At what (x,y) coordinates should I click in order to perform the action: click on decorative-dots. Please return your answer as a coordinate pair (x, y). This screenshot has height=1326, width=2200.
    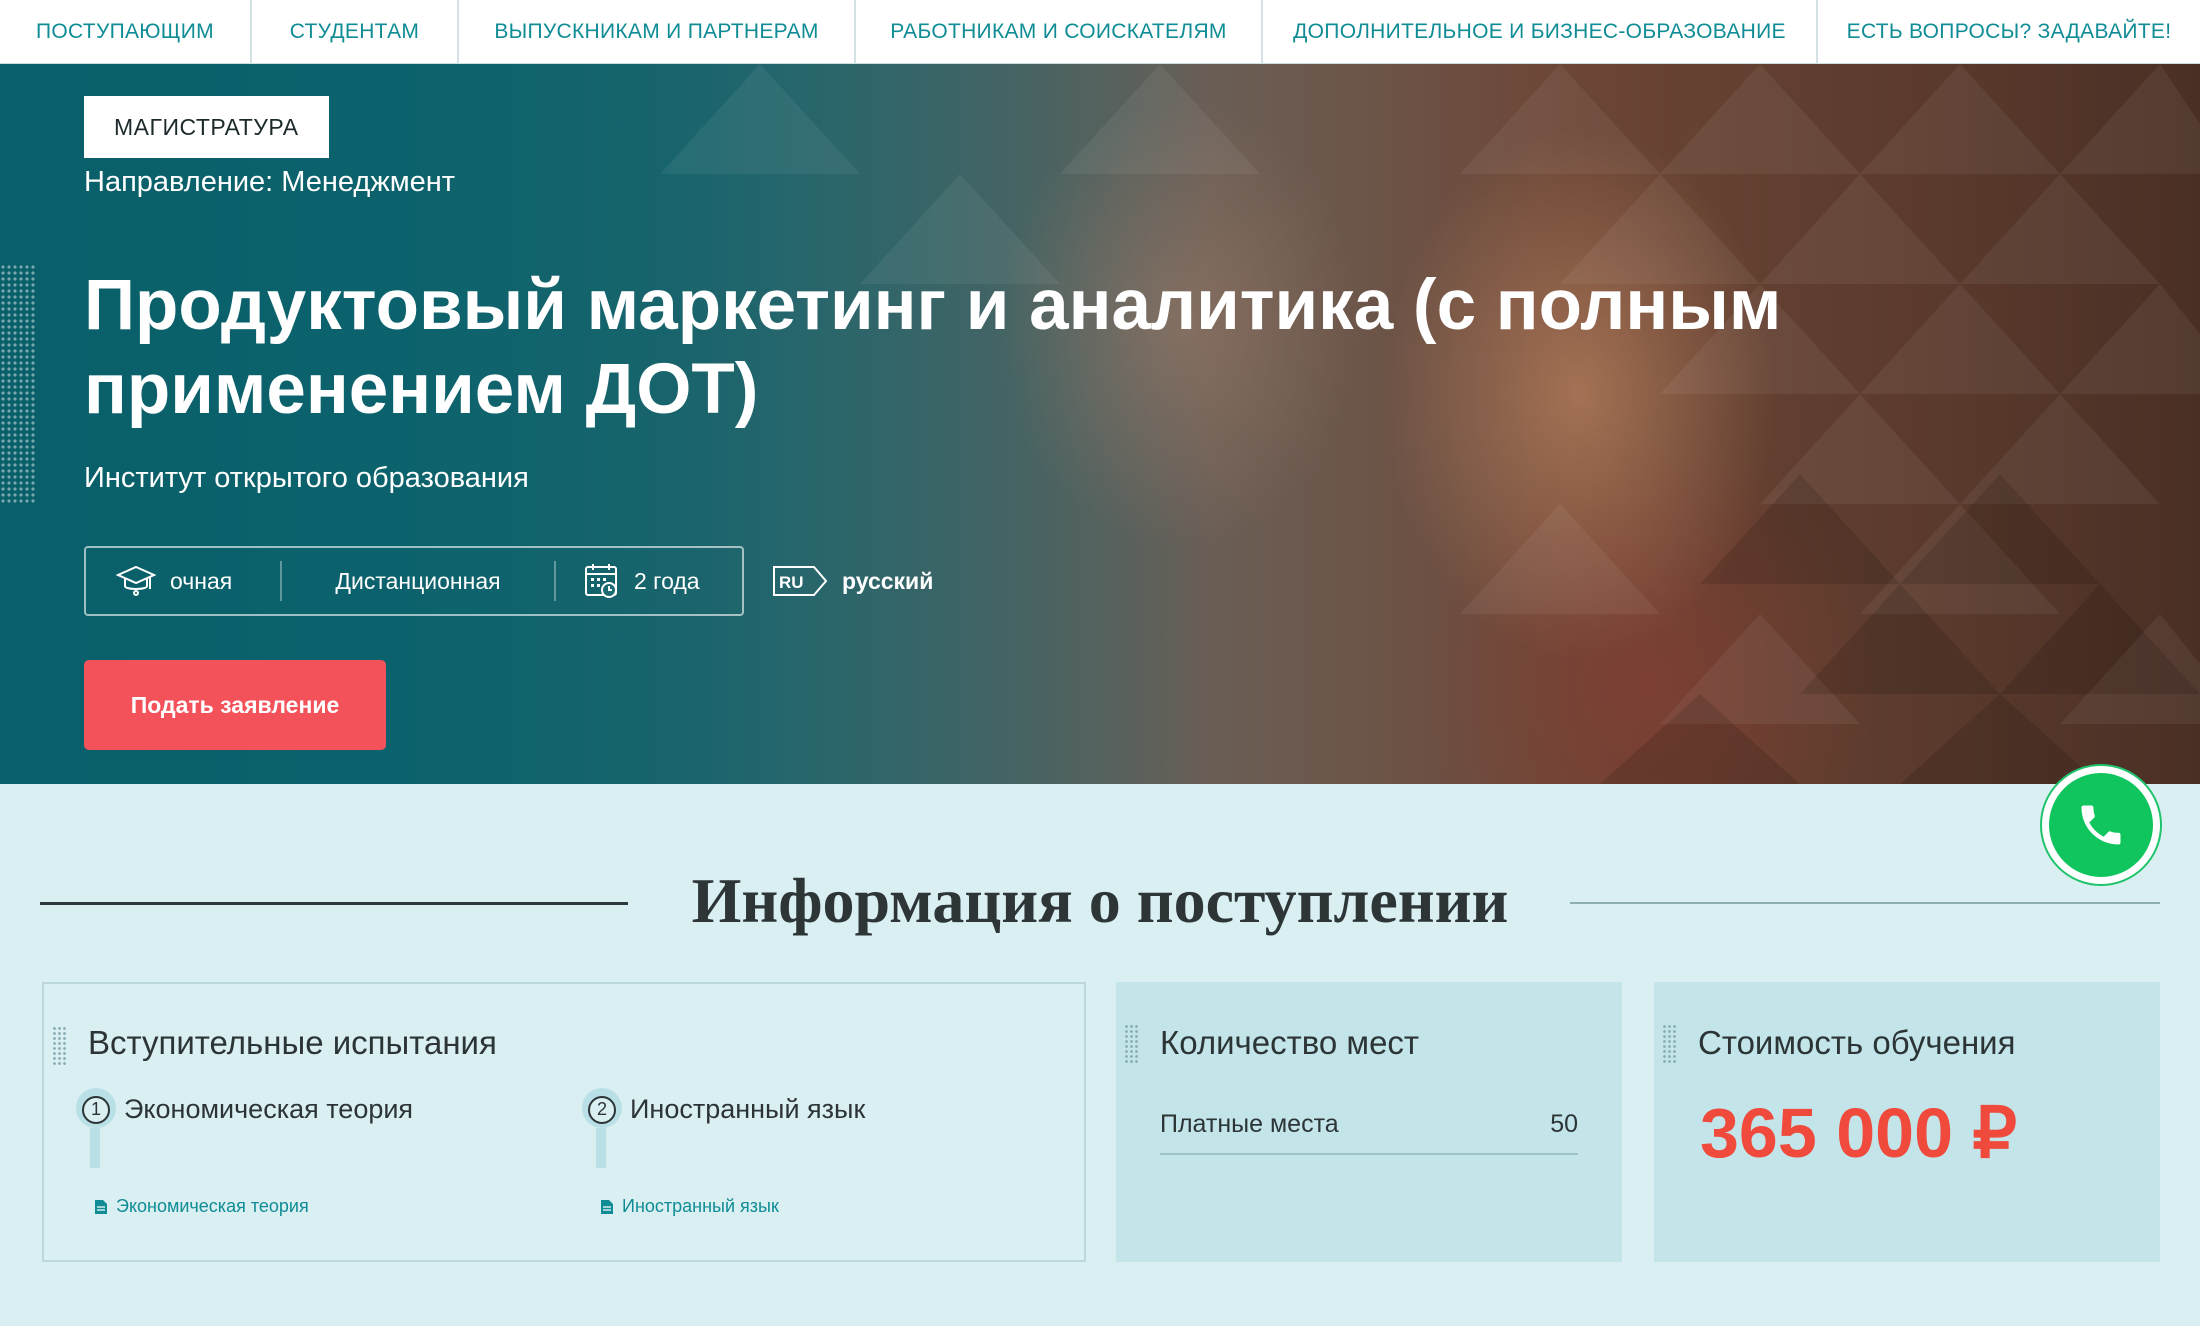
    Looking at the image, I should click on (18, 384).